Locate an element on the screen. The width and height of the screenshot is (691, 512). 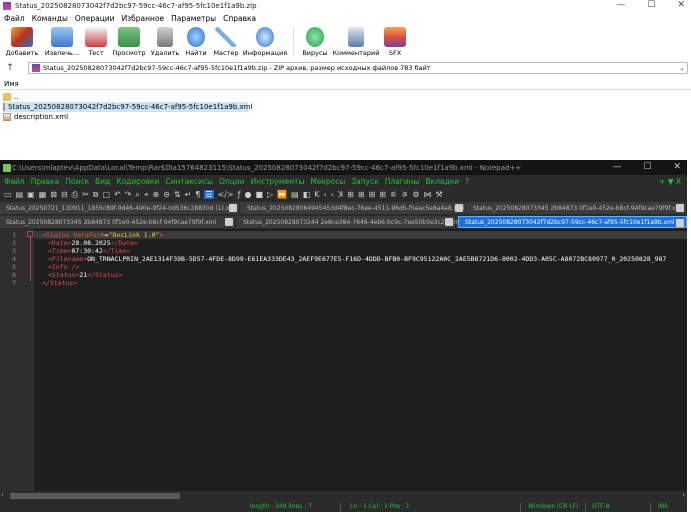
plugin-tool-6-icon: ⚞ is located at coordinates (404, 194).